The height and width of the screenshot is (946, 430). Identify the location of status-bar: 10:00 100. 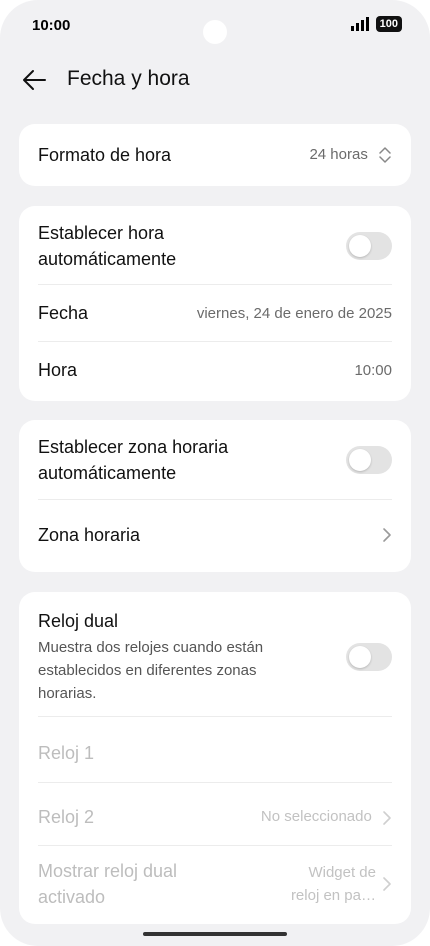
(215, 25).